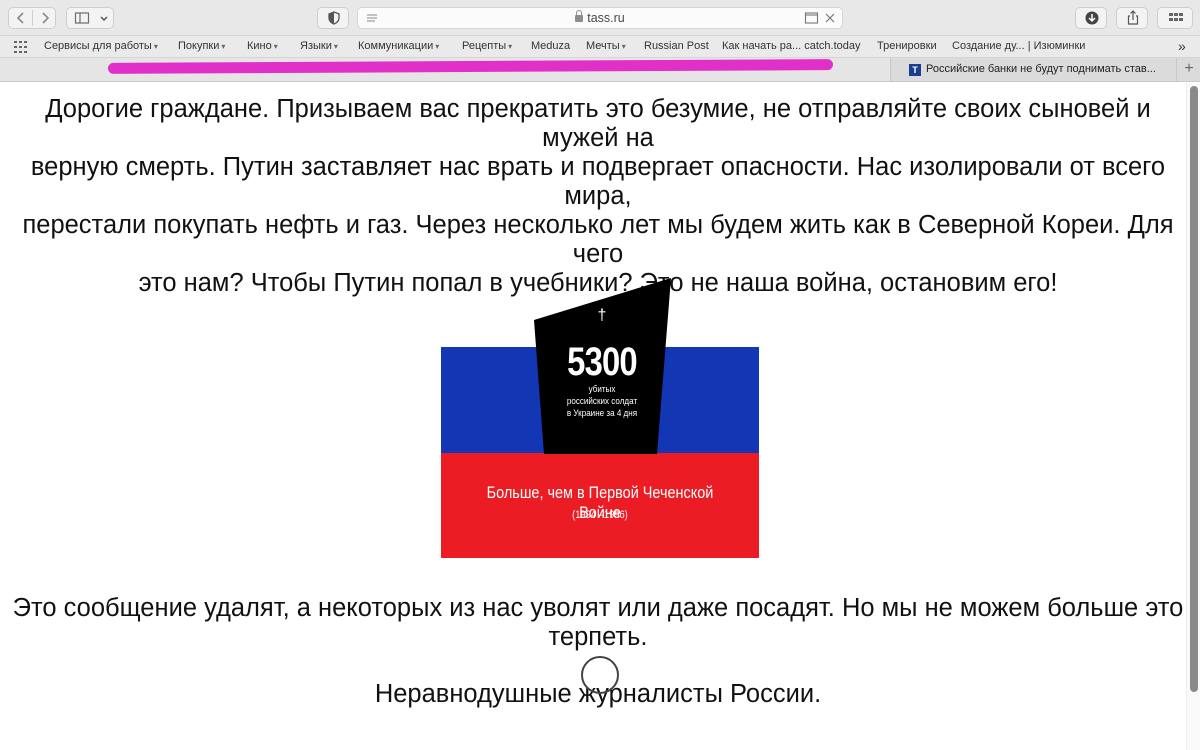 The height and width of the screenshot is (750, 1200). Describe the element at coordinates (915, 70) in the screenshot. I see `tass-favicon-icon: T` at that location.